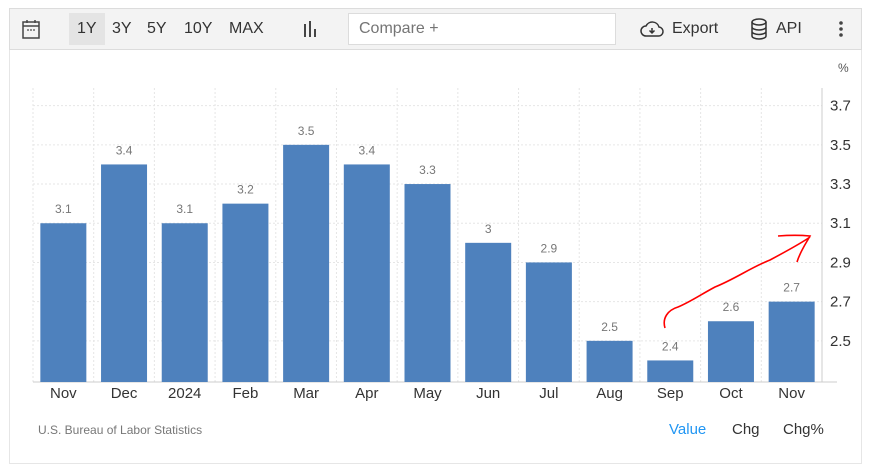  What do you see at coordinates (840, 223) in the screenshot?
I see `y-tick-label: 3.1` at bounding box center [840, 223].